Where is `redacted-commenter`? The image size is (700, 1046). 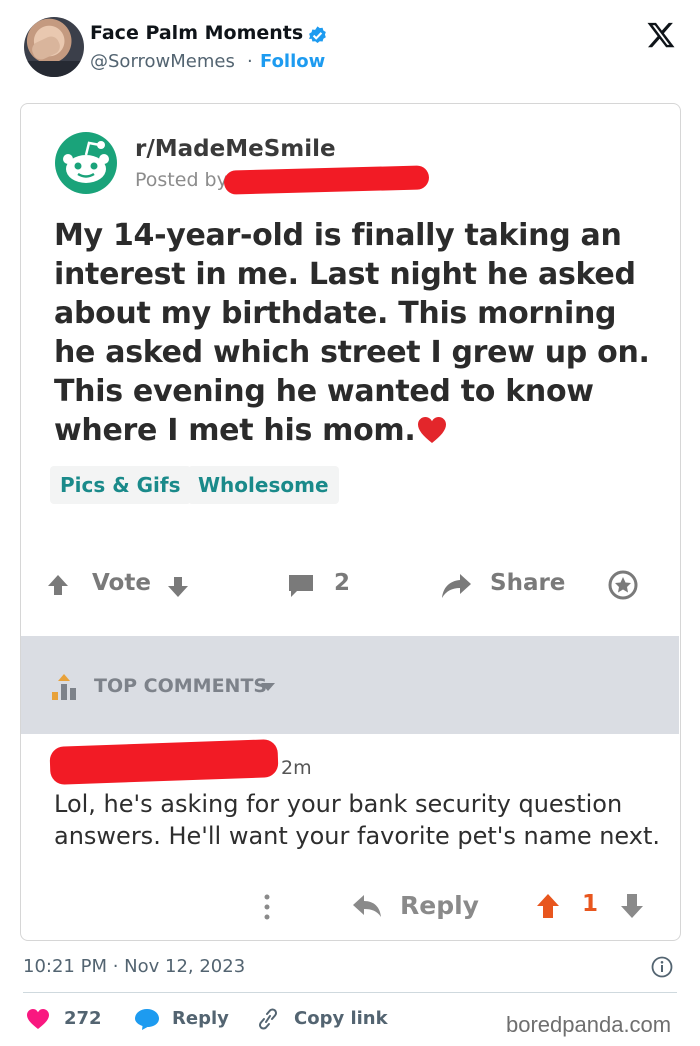
redacted-commenter is located at coordinates (164, 762).